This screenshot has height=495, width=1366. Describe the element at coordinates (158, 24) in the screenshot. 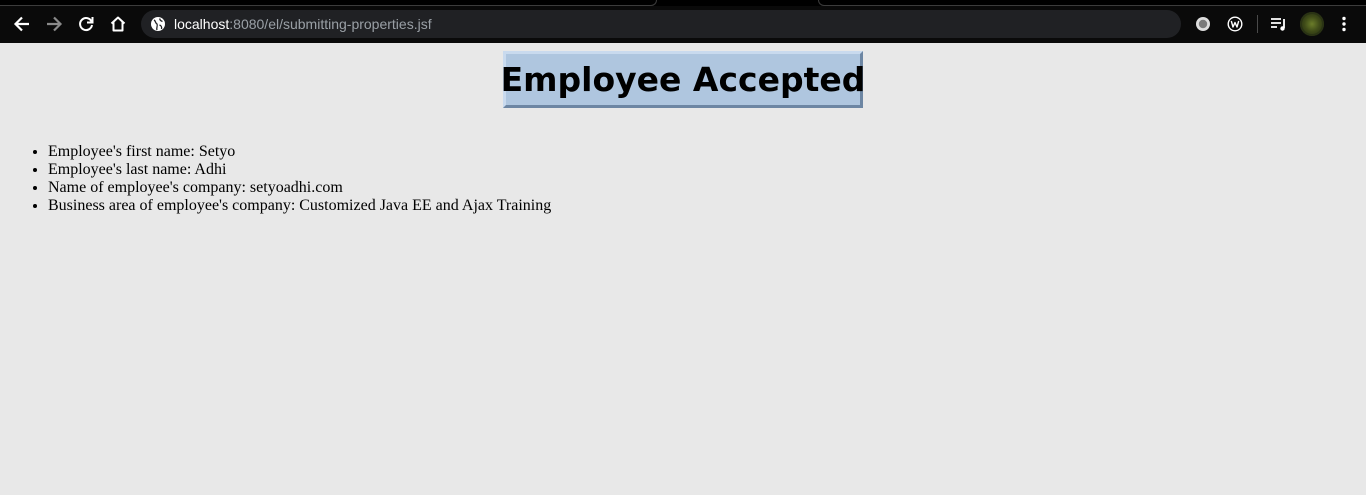

I see `globe-icon` at that location.